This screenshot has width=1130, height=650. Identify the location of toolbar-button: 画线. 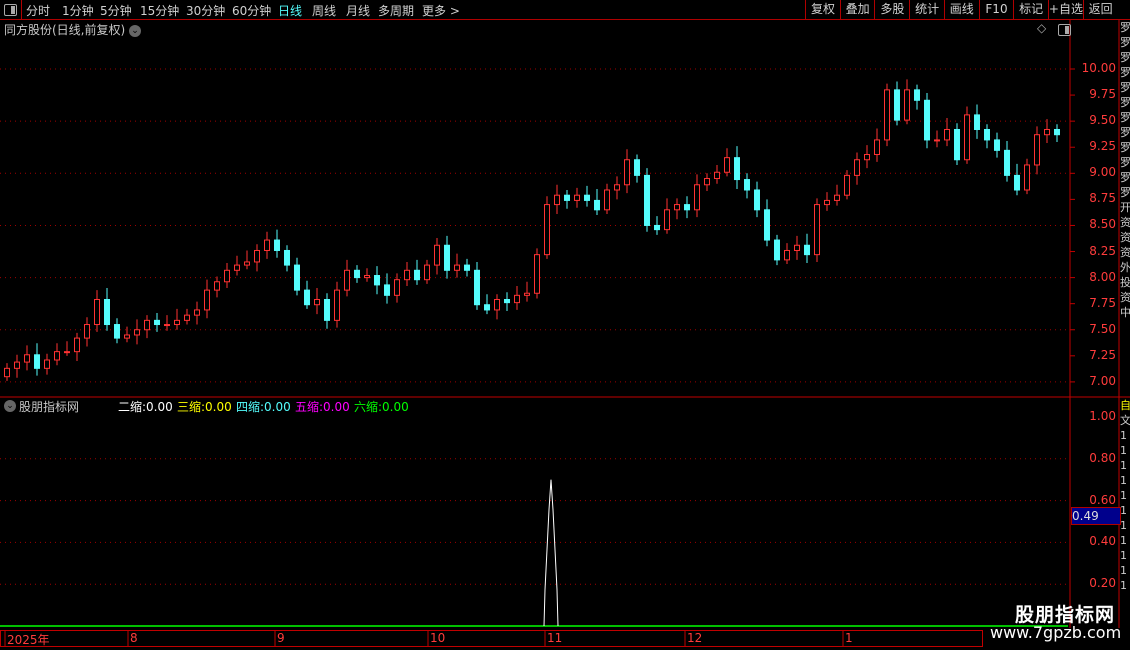
(961, 9).